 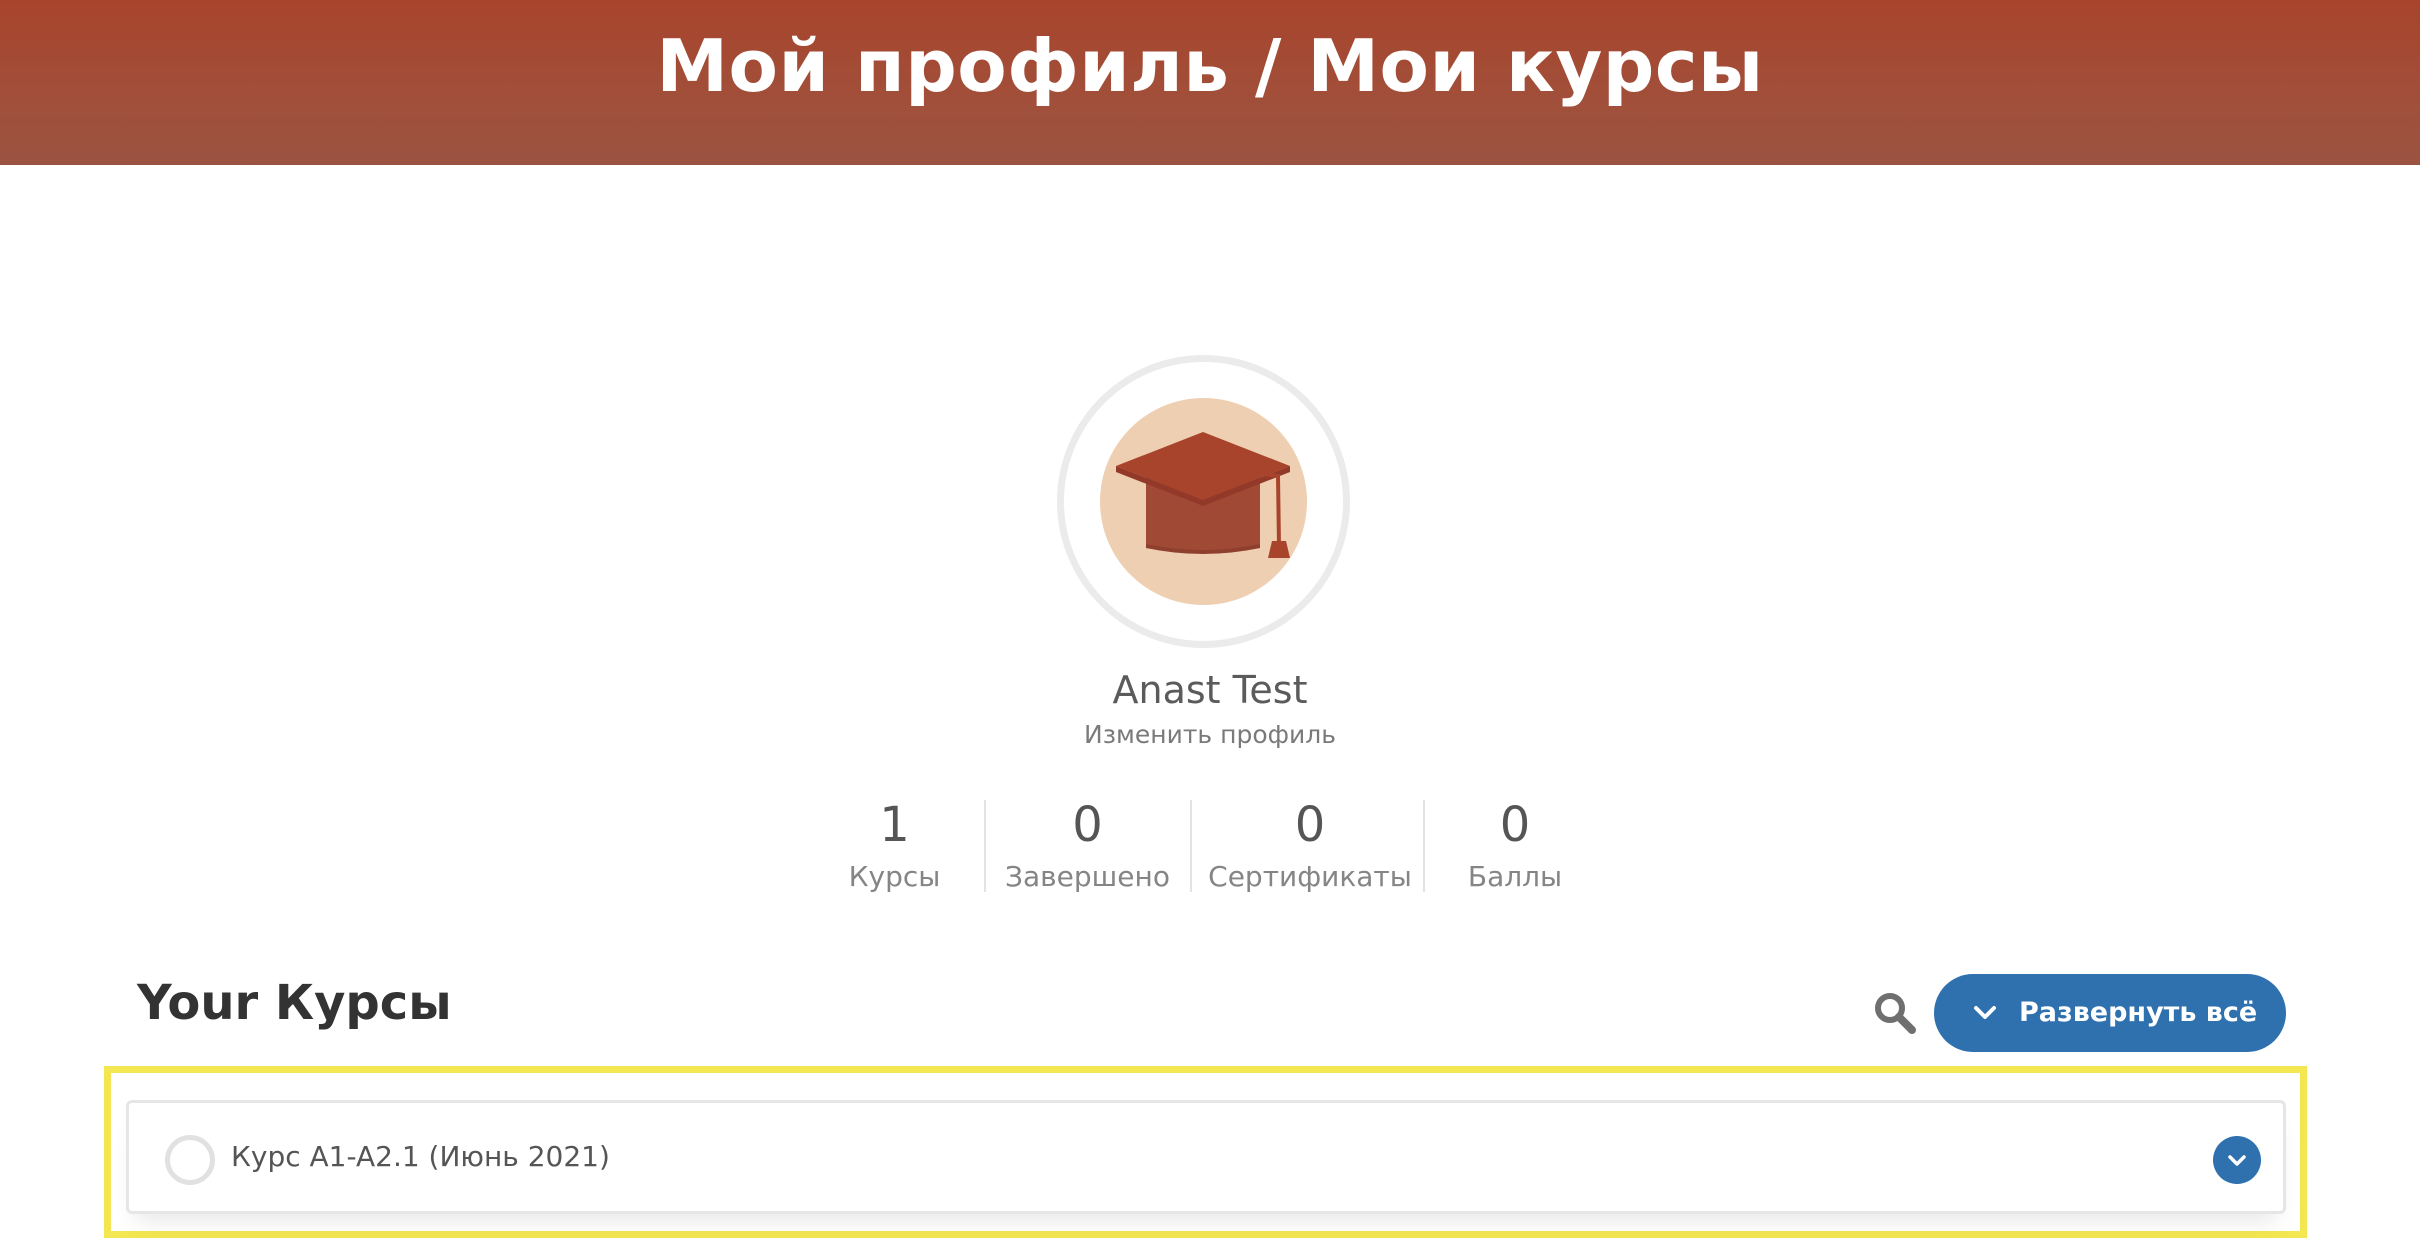 I want to click on avatar-circle, so click(x=1203, y=501).